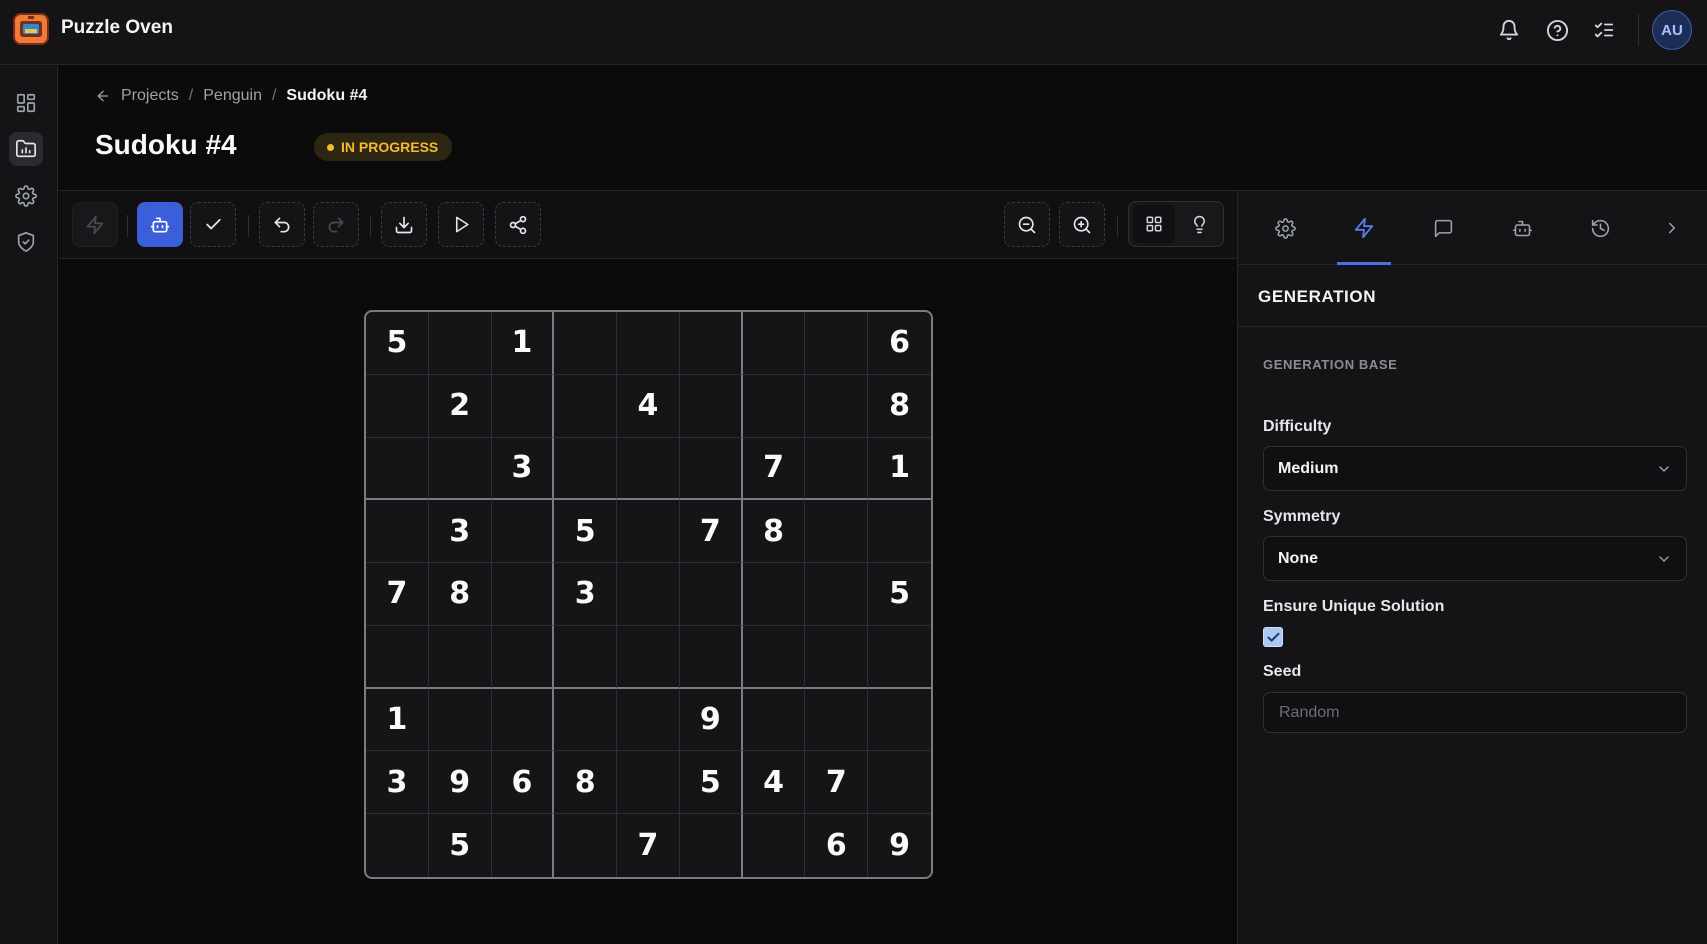 The image size is (1707, 944). What do you see at coordinates (1522, 228) in the screenshot?
I see `tab-assistant` at bounding box center [1522, 228].